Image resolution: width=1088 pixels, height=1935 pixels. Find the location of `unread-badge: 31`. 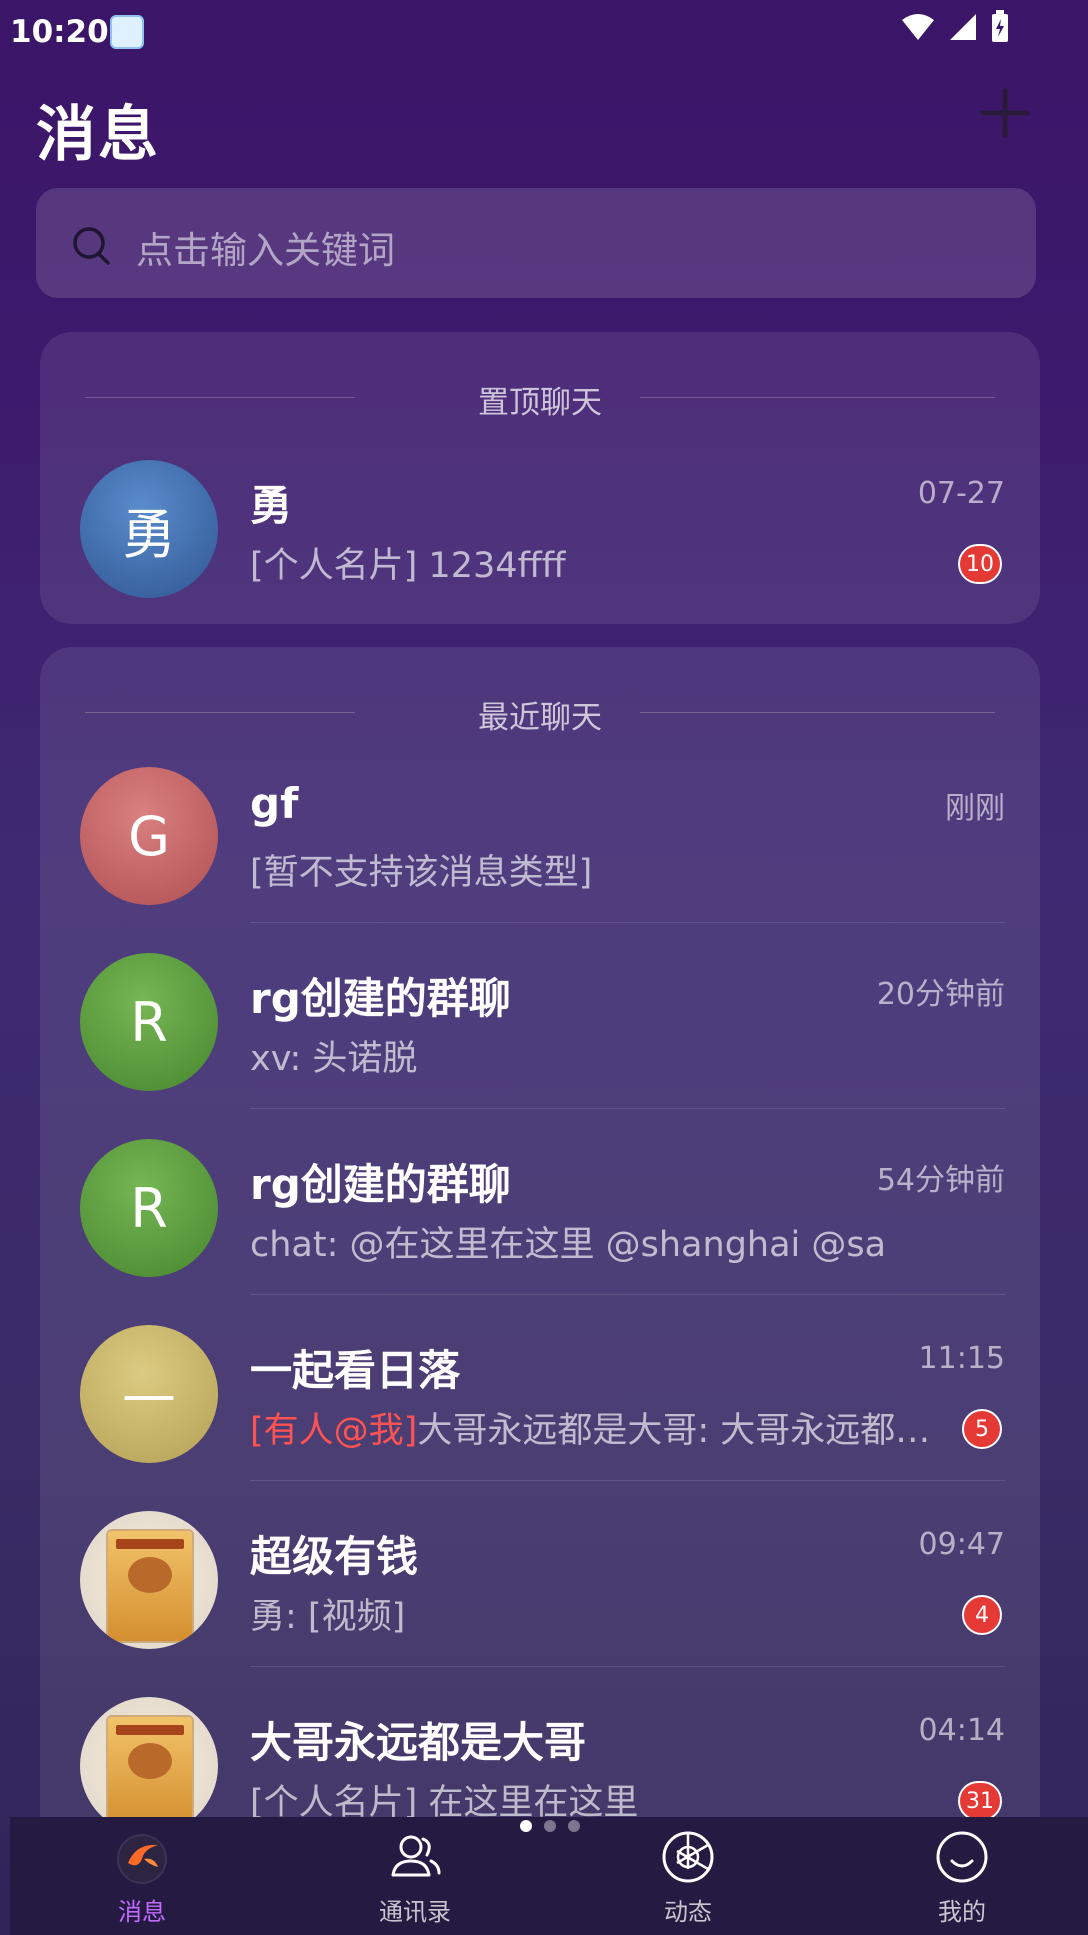

unread-badge: 31 is located at coordinates (980, 1801).